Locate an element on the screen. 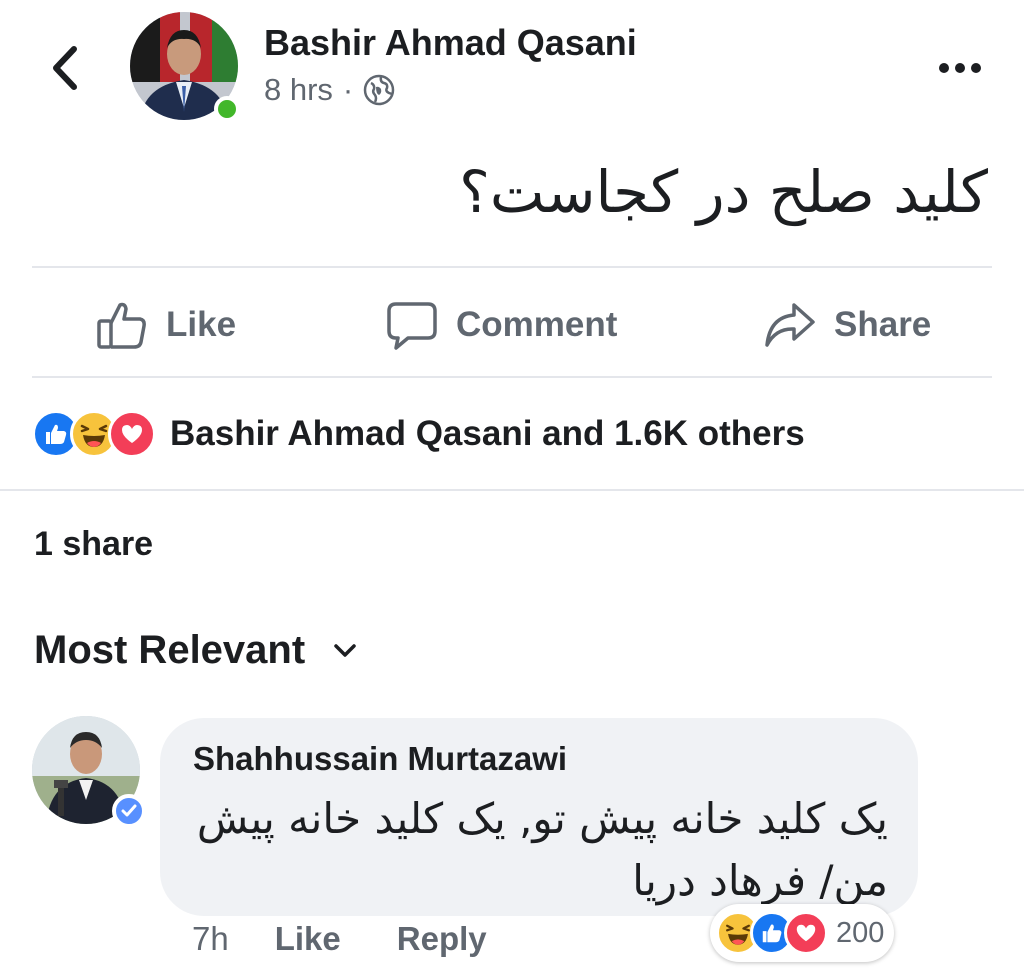 The height and width of the screenshot is (968, 1024). reactions-summary: Bashir Ahmad Qasani and 1.6K others is located at coordinates (418, 434).